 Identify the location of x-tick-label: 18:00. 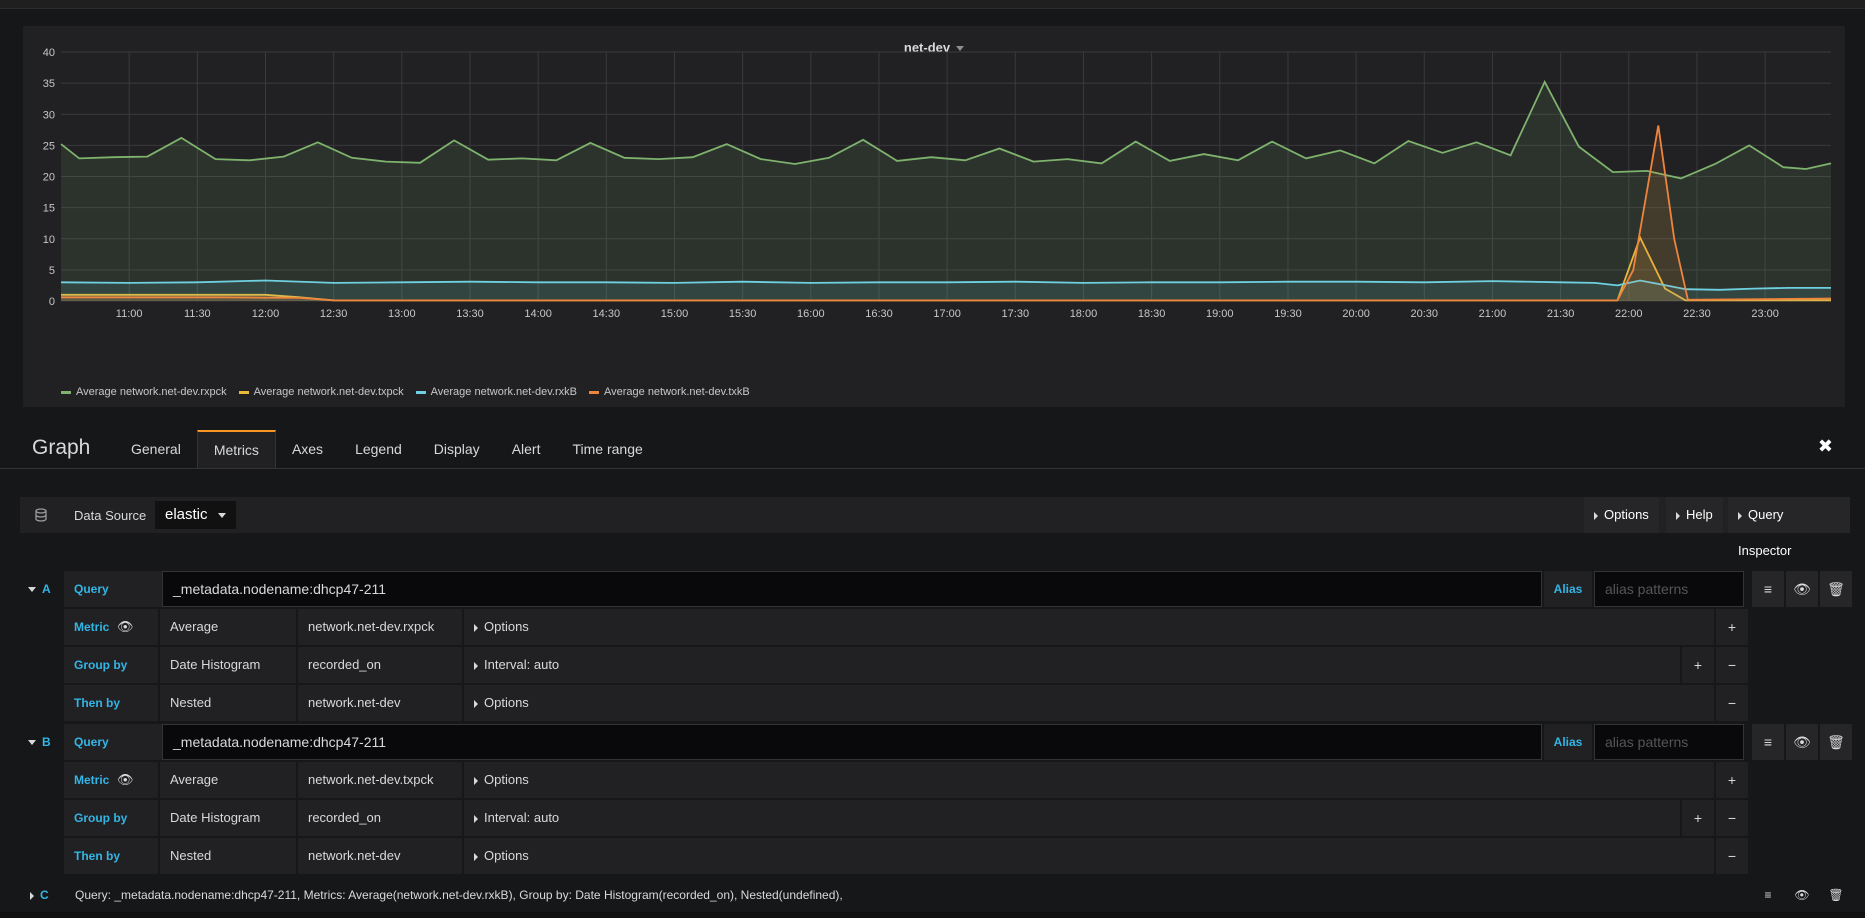
(1084, 314).